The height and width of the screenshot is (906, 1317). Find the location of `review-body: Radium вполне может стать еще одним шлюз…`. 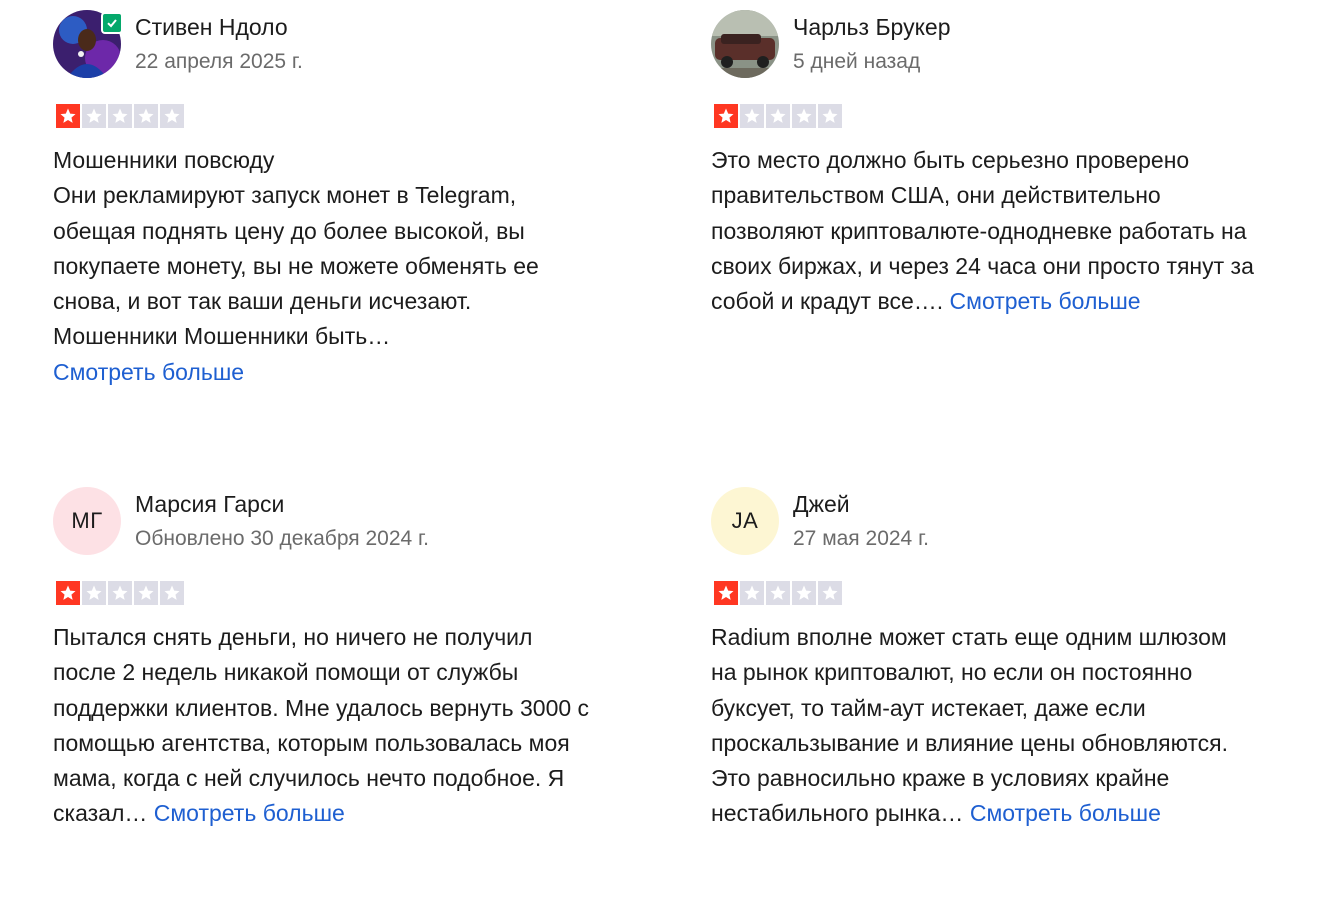

review-body: Radium вполне может стать еще одним шлюз… is located at coordinates (983, 726).